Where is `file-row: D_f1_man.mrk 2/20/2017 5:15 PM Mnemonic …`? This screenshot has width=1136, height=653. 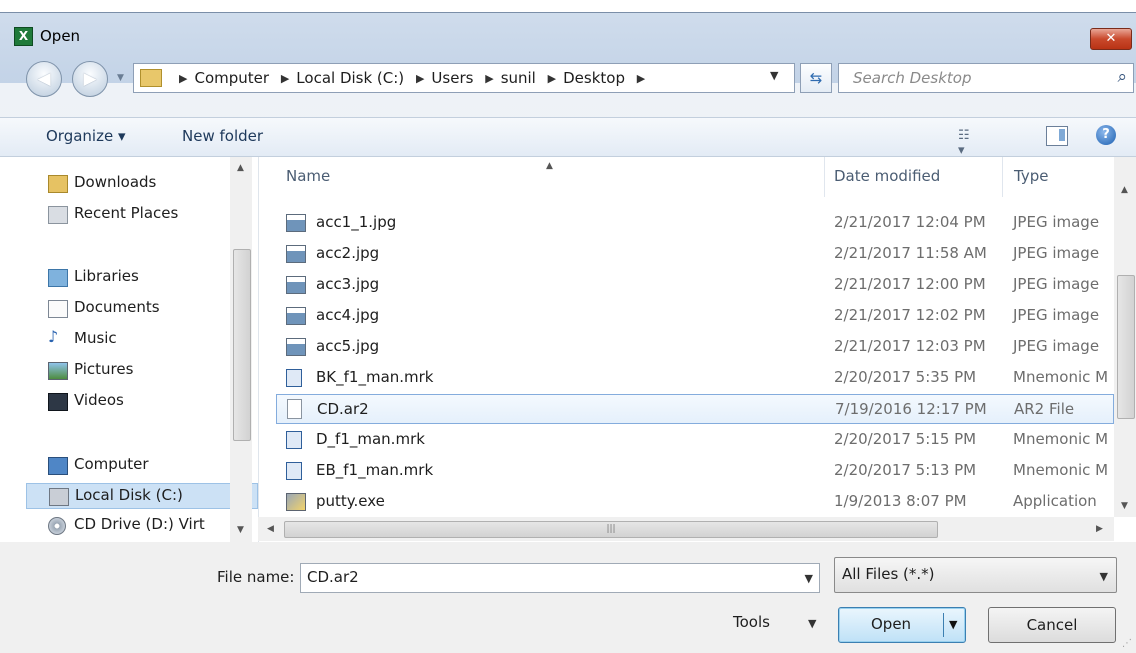 file-row: D_f1_man.mrk 2/20/2017 5:15 PM Mnemonic … is located at coordinates (695, 440).